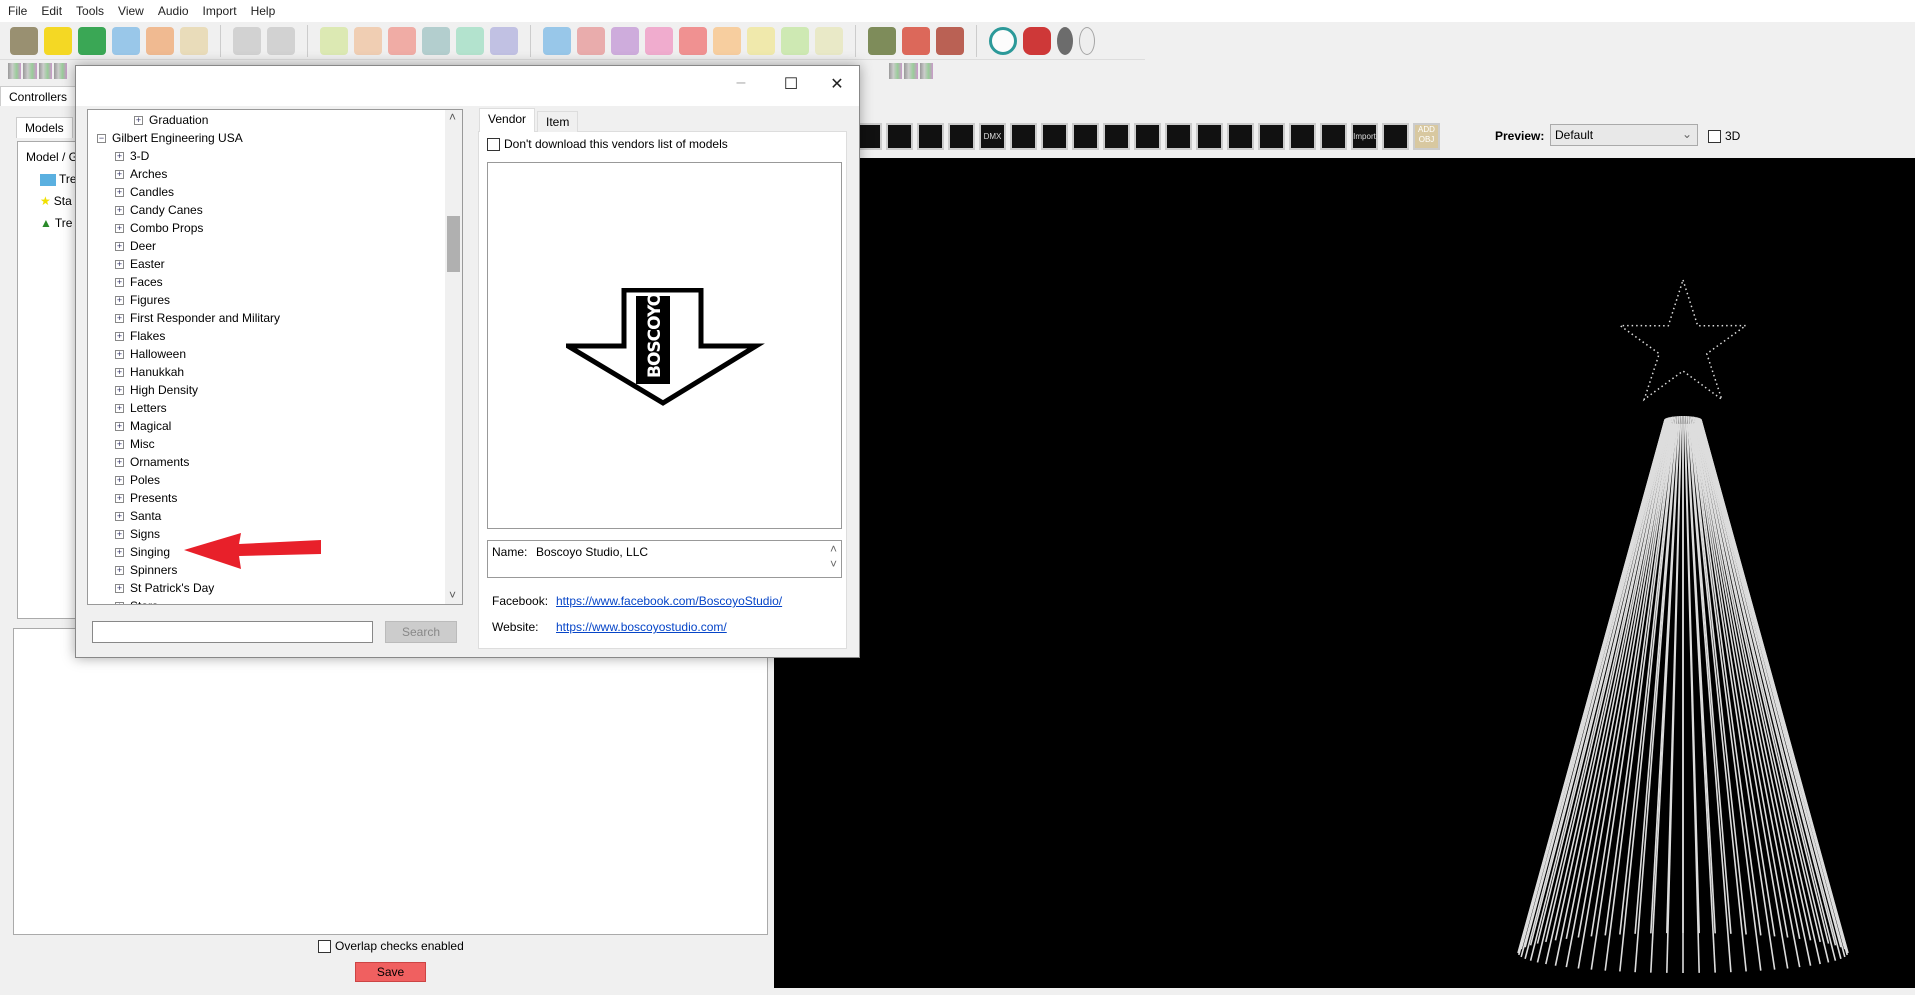 The height and width of the screenshot is (995, 1915). I want to click on tree-category: + Arches, so click(141, 174).